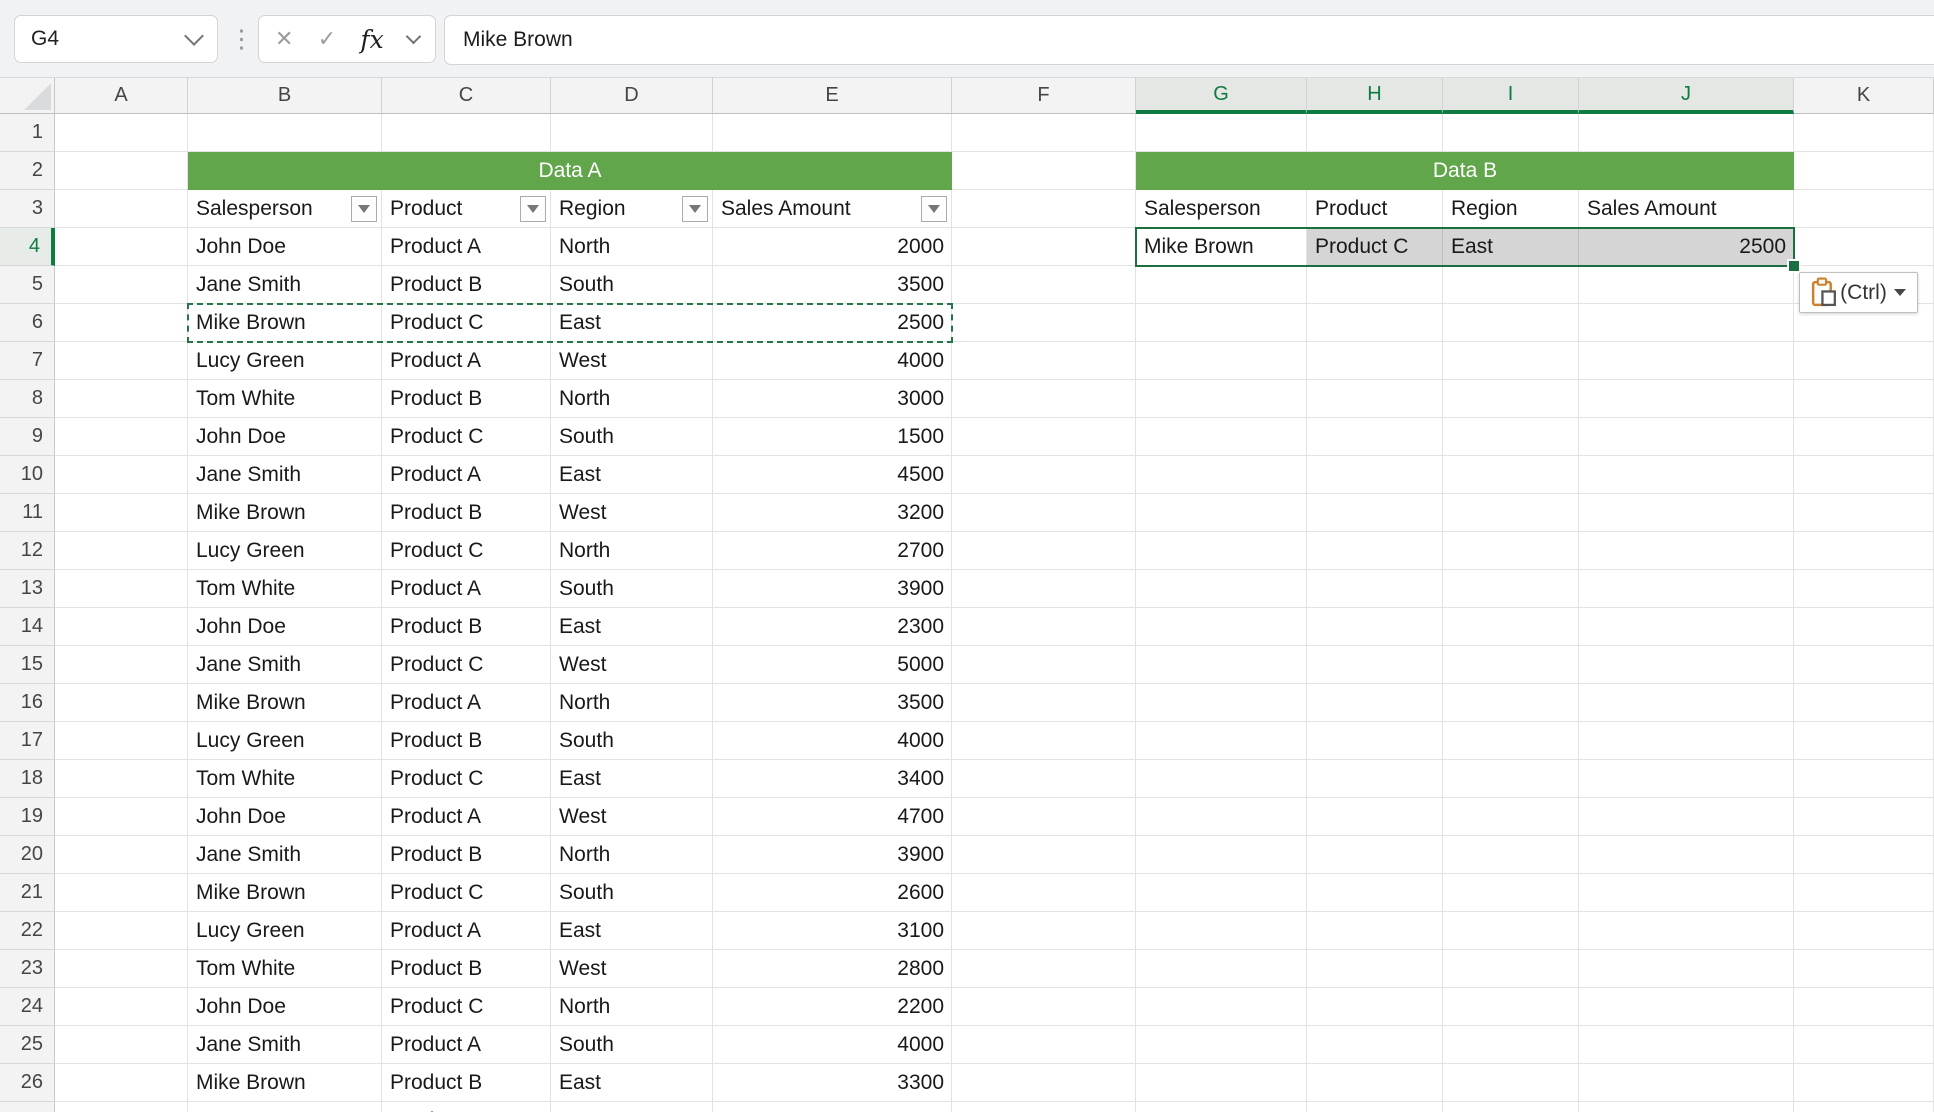  I want to click on cell-B15: Jane Smith, so click(285, 665).